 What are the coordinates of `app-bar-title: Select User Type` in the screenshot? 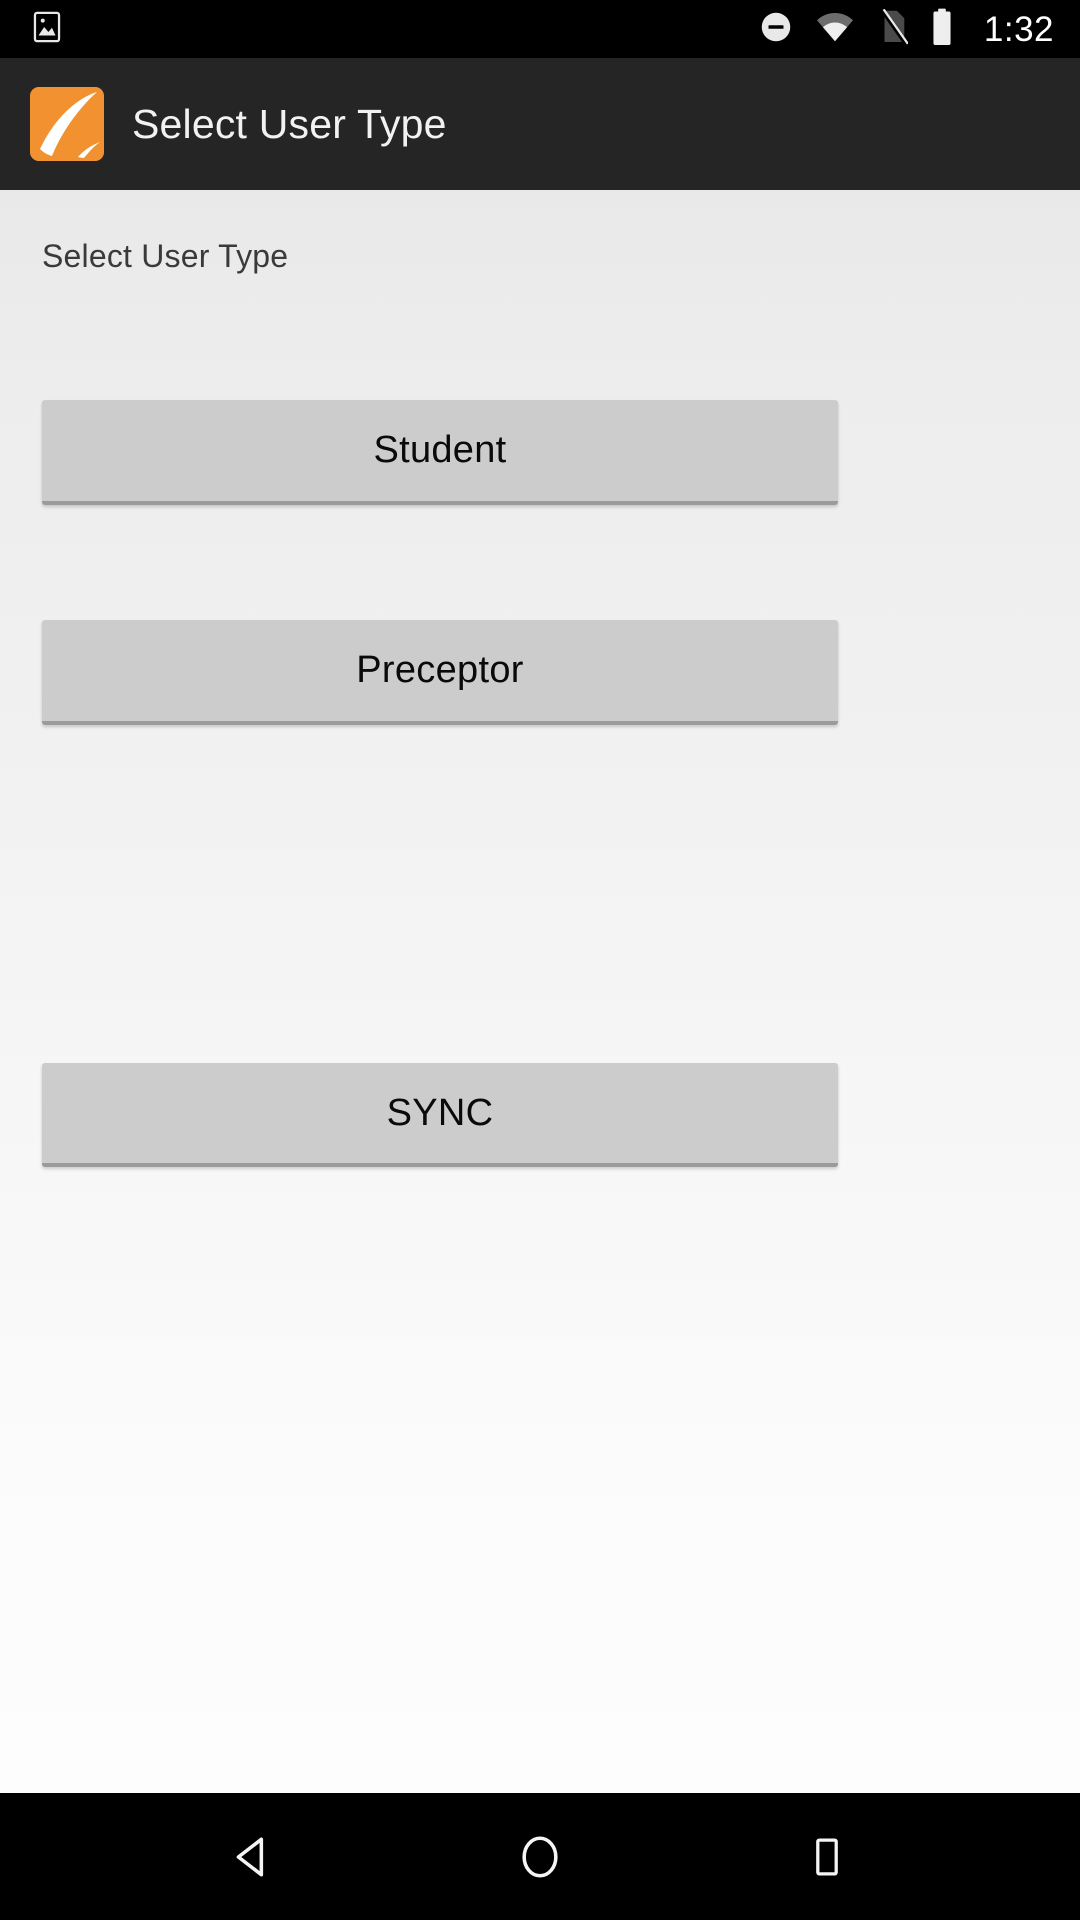 It's located at (289, 123).